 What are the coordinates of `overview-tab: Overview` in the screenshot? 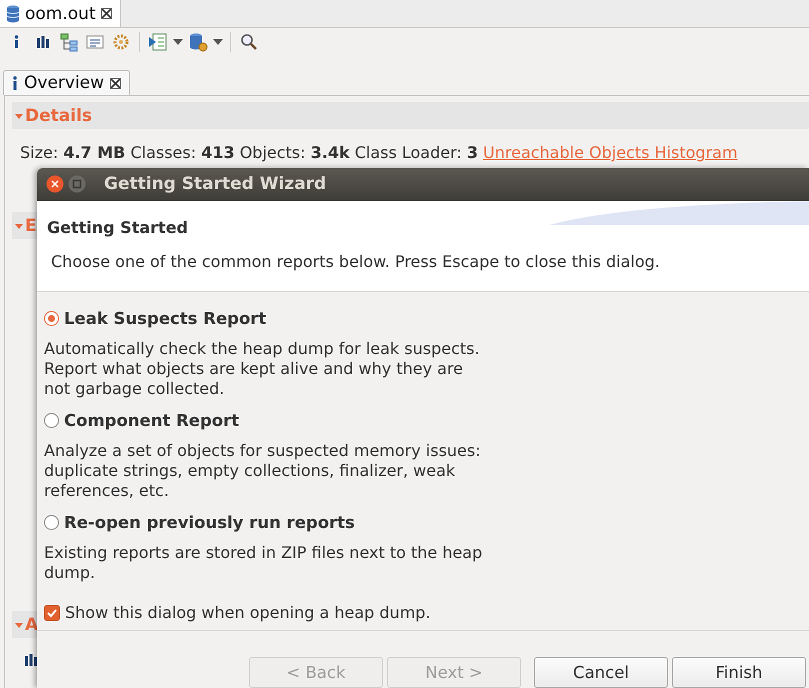 It's located at (66, 82).